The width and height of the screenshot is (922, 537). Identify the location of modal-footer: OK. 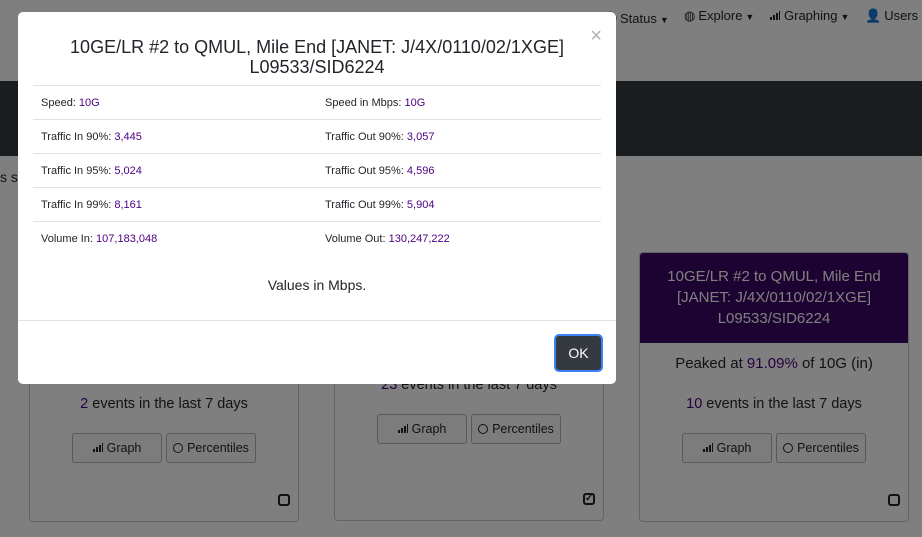
(317, 352).